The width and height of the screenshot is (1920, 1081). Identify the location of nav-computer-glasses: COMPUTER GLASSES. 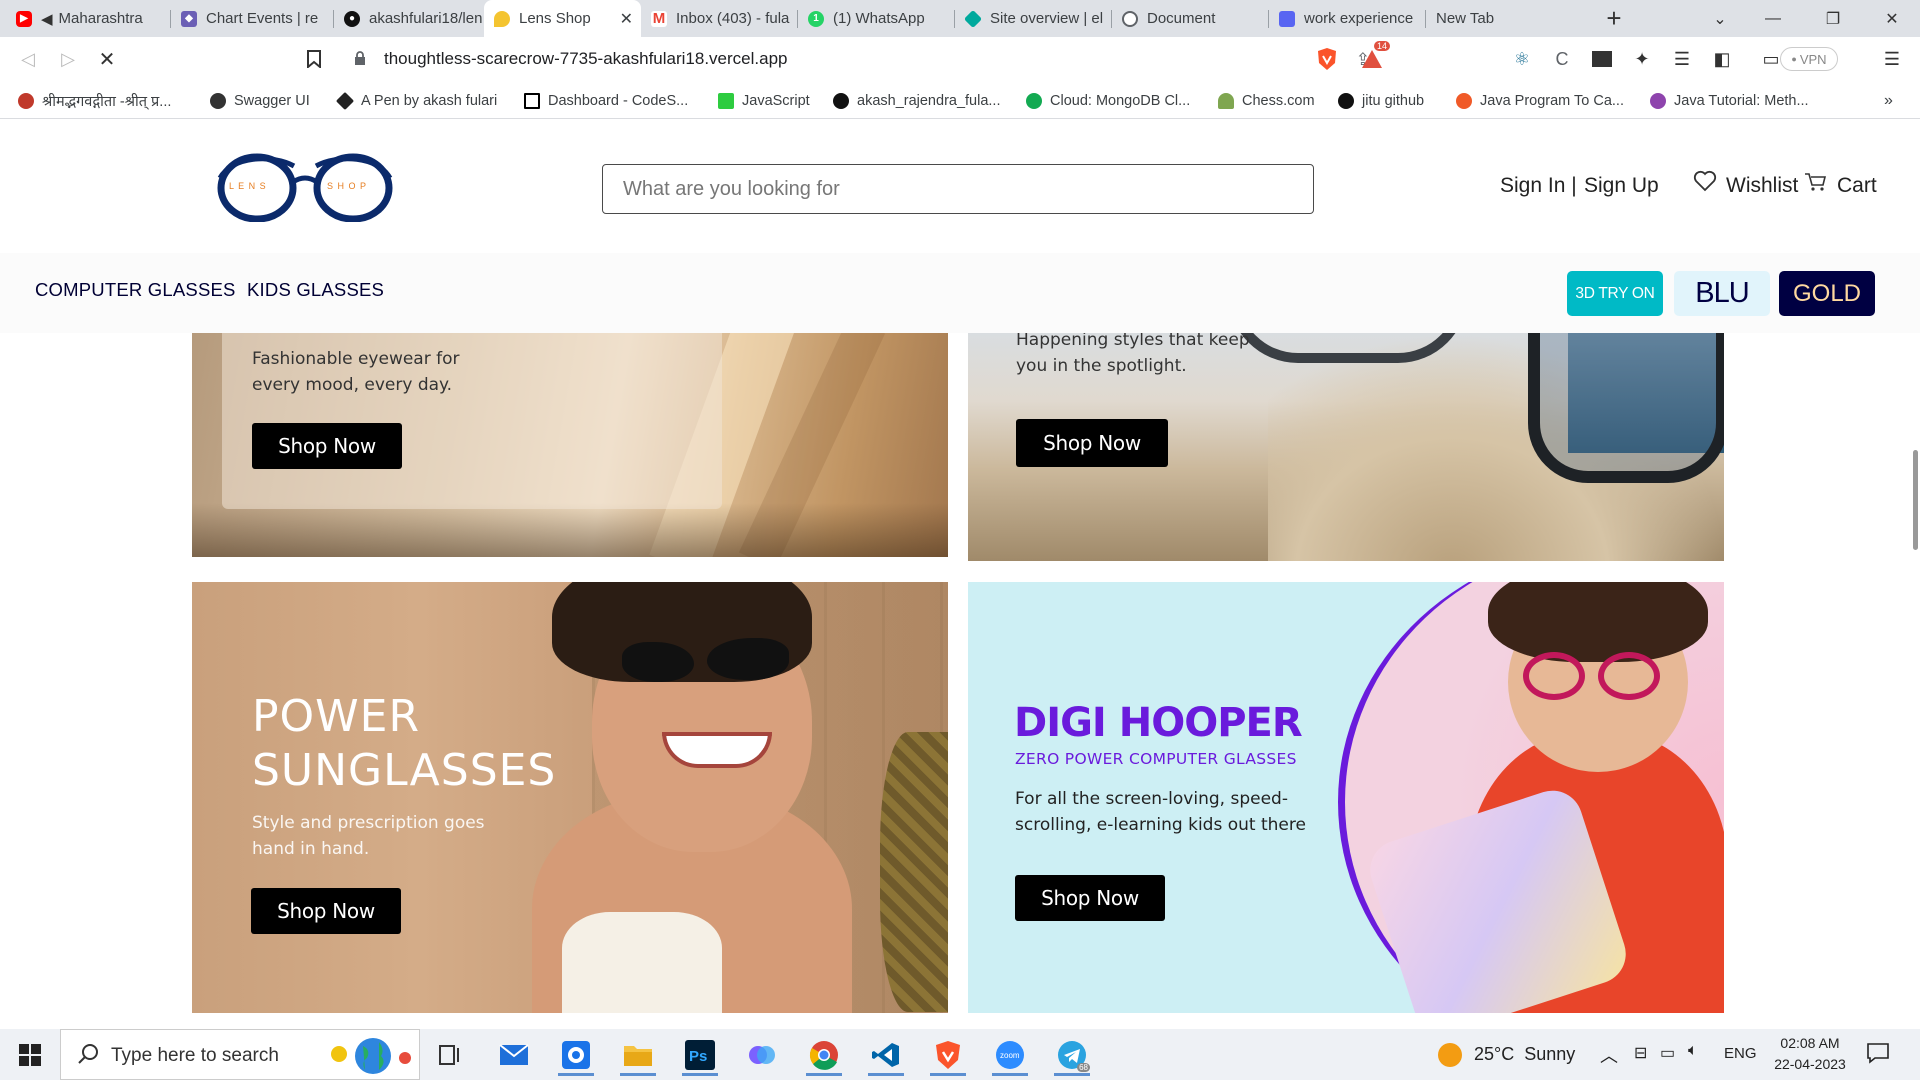
(135, 290).